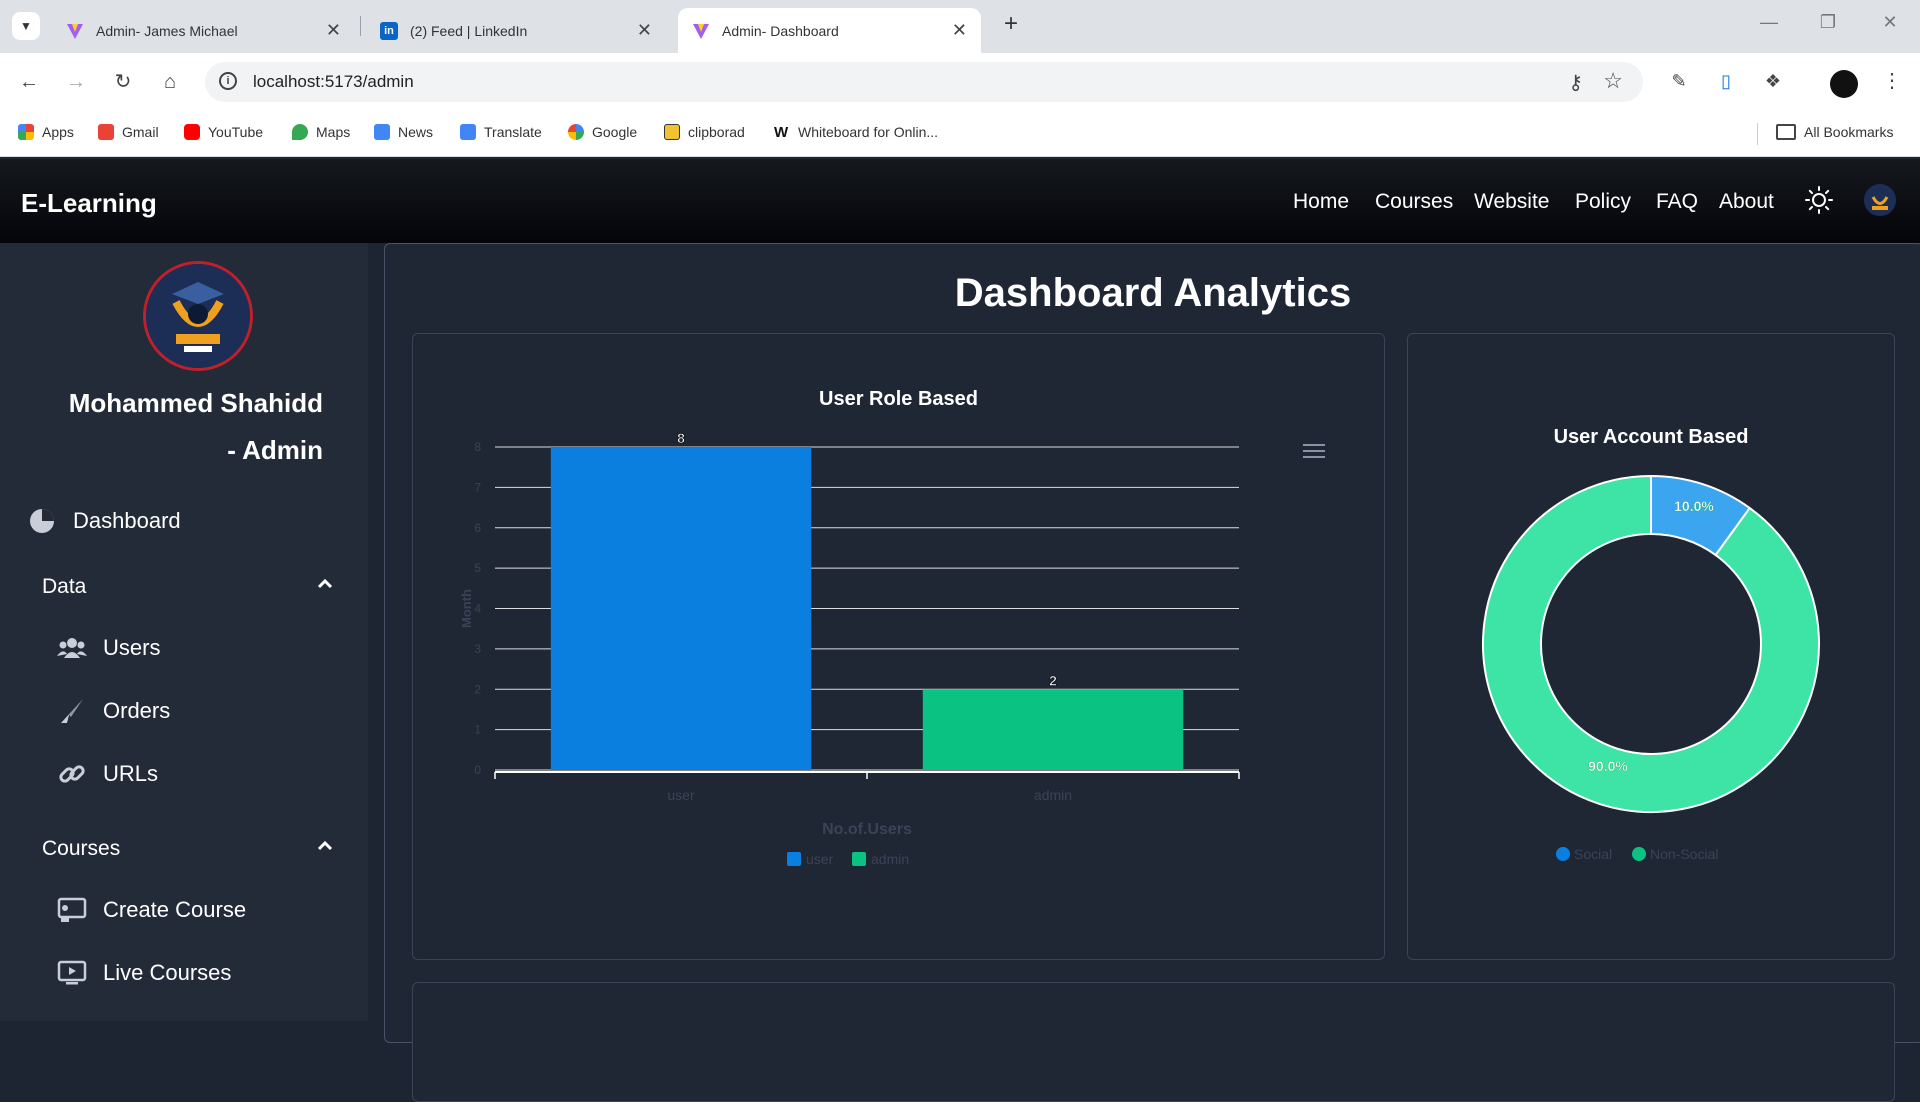 The image size is (1920, 1102). What do you see at coordinates (859, 859) in the screenshot?
I see `legend-swatch-admin` at bounding box center [859, 859].